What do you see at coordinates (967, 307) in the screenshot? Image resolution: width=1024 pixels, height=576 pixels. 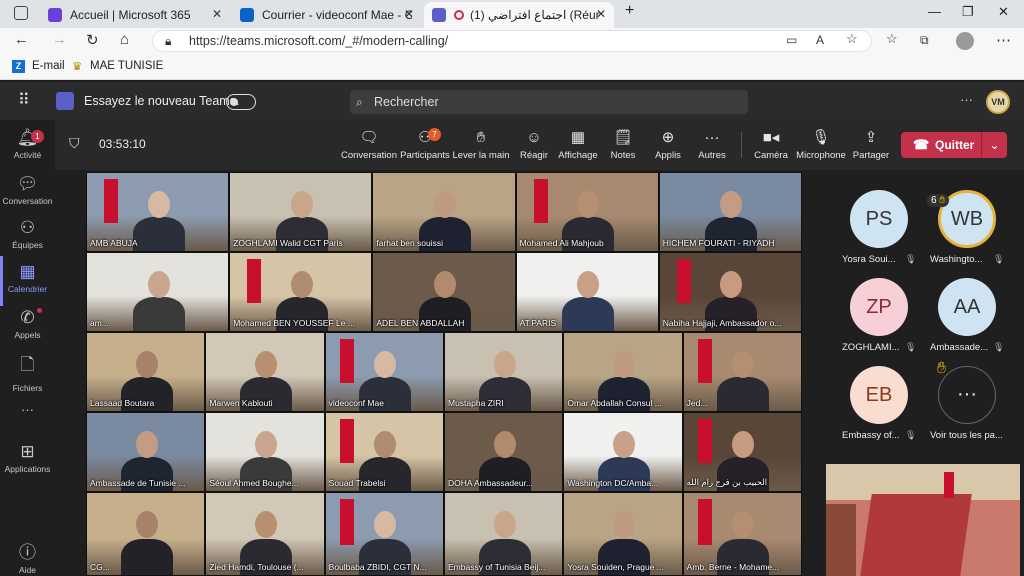 I see `participant-avatar: AA` at bounding box center [967, 307].